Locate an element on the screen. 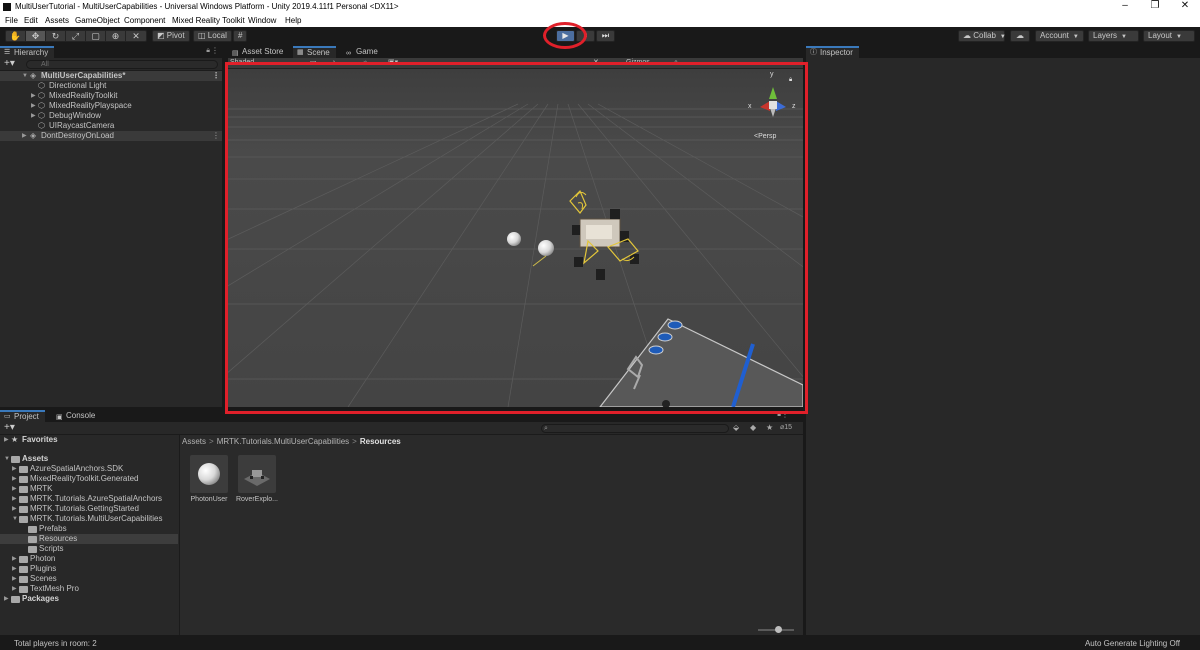 This screenshot has width=1200, height=650. folder-row: Prefabs is located at coordinates (89, 529).